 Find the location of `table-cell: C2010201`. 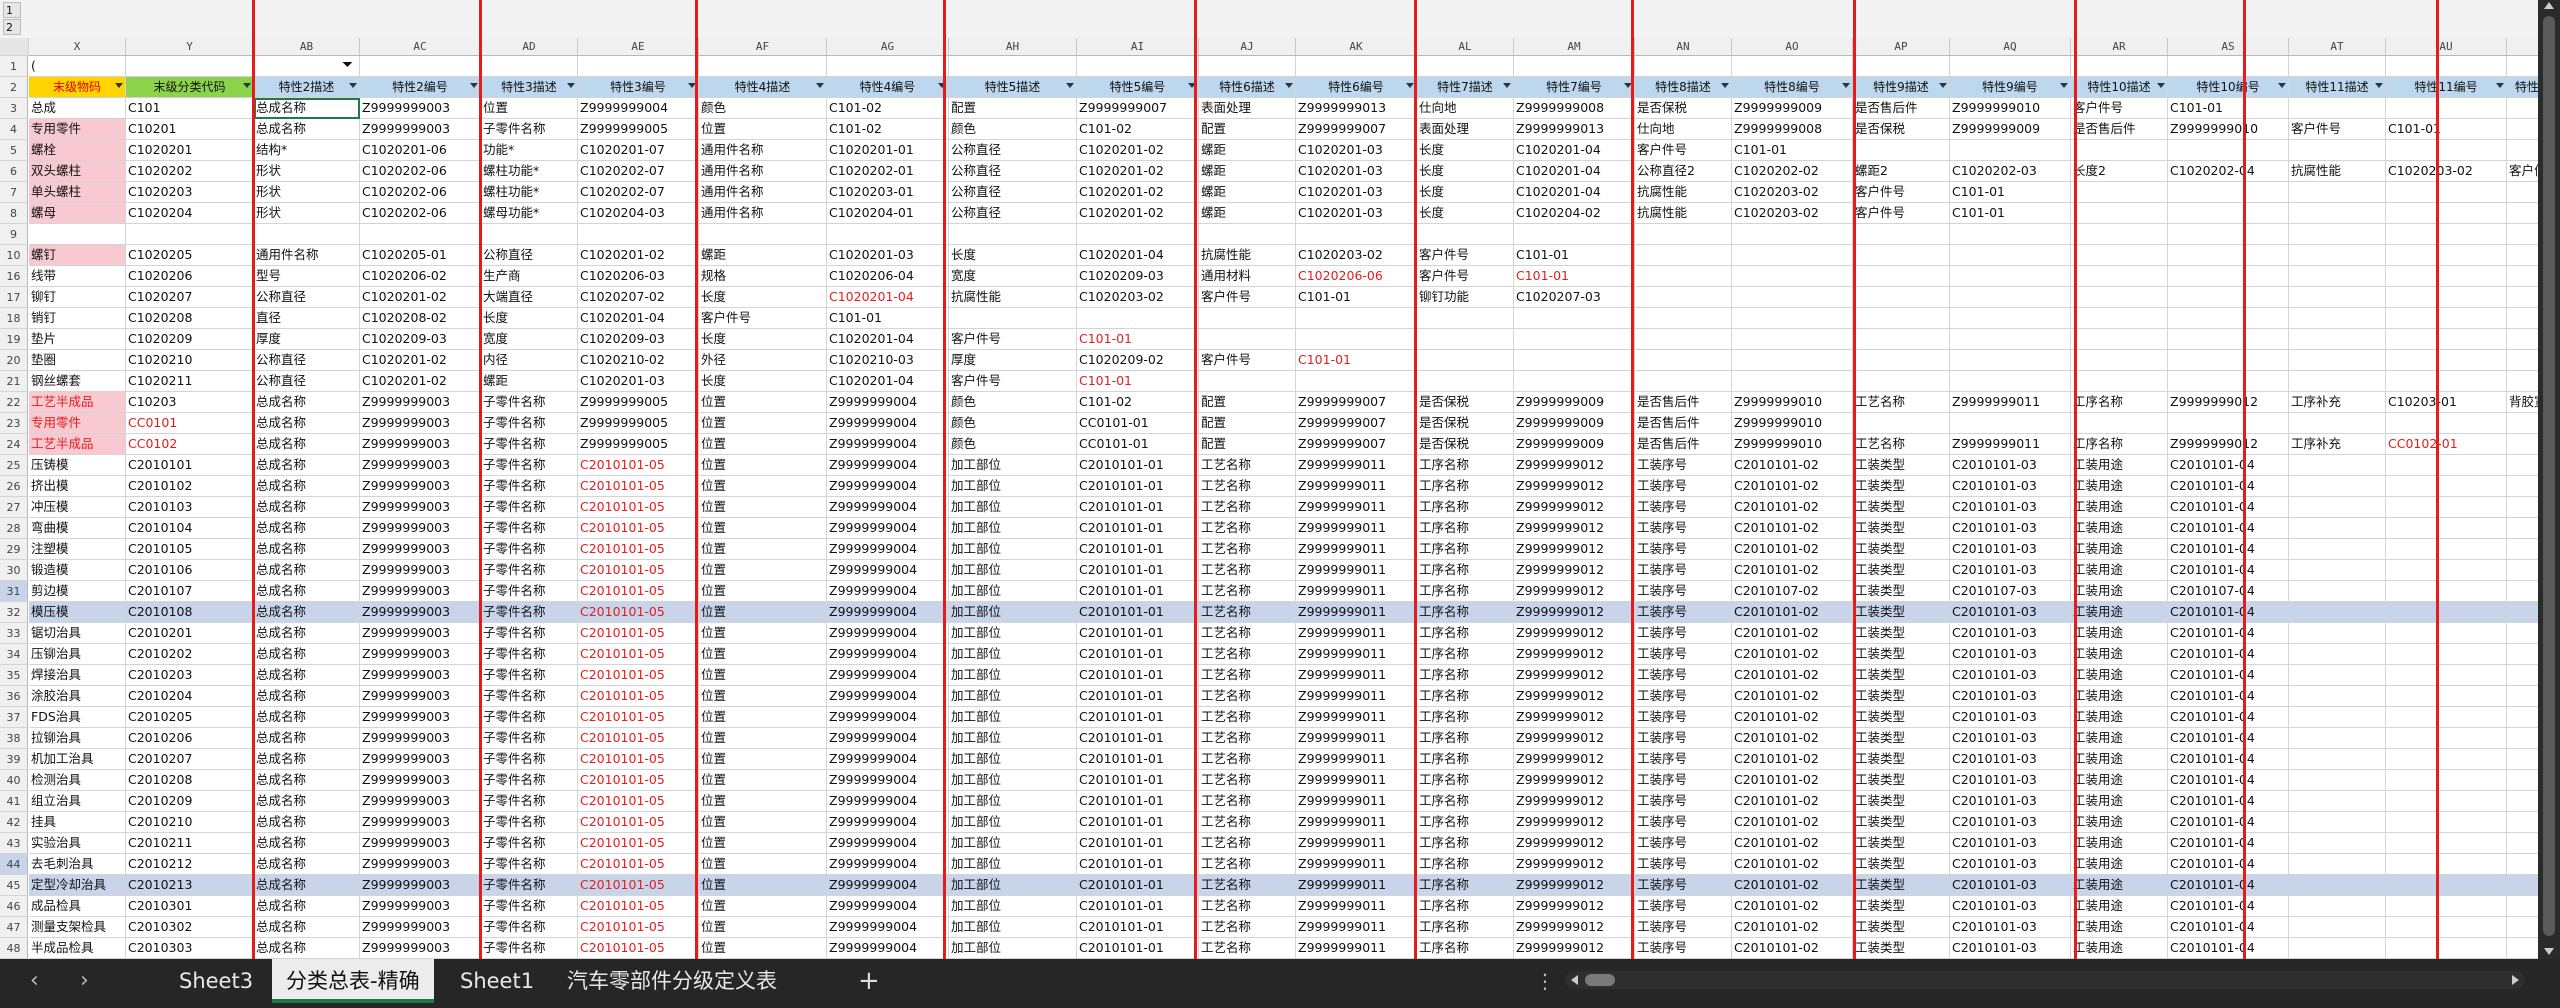

table-cell: C2010201 is located at coordinates (190, 633).